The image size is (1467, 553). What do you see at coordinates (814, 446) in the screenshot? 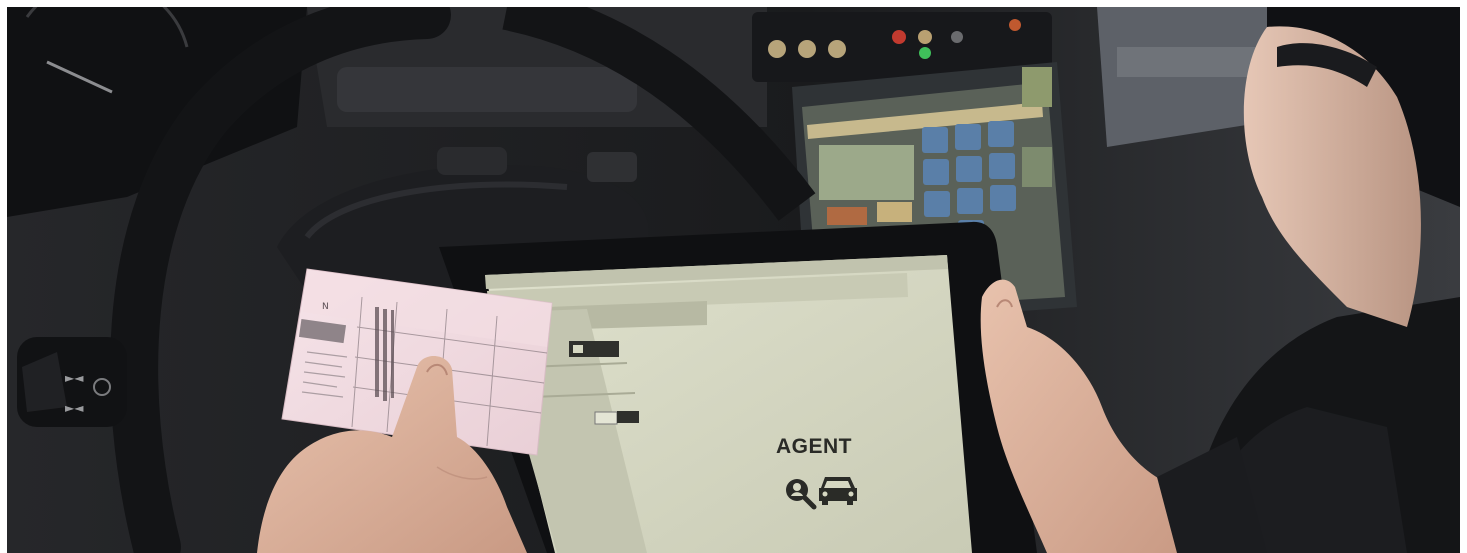
I see `tablet-app-label: AGENT` at bounding box center [814, 446].